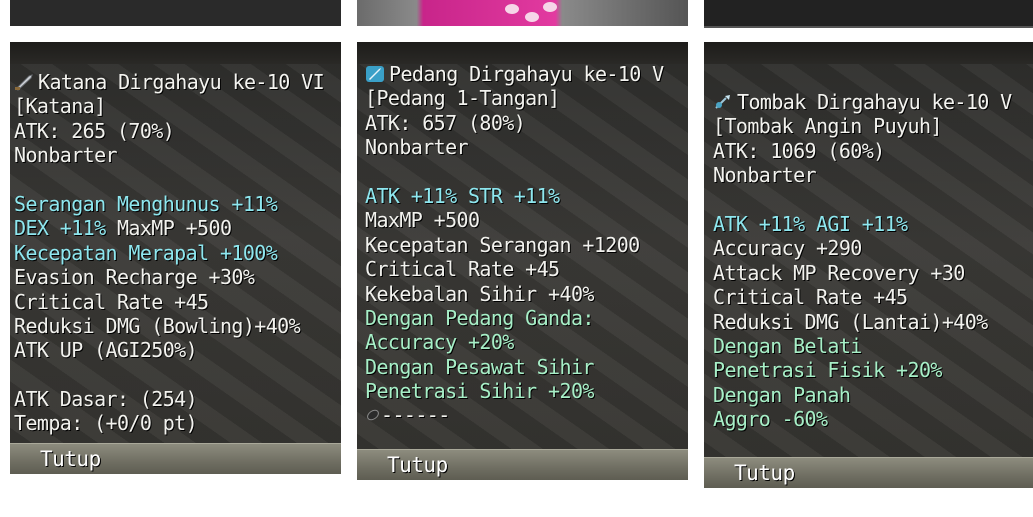  What do you see at coordinates (850, 321) in the screenshot?
I see `stat-text: Reduksi DMG (Lantai)+40%` at bounding box center [850, 321].